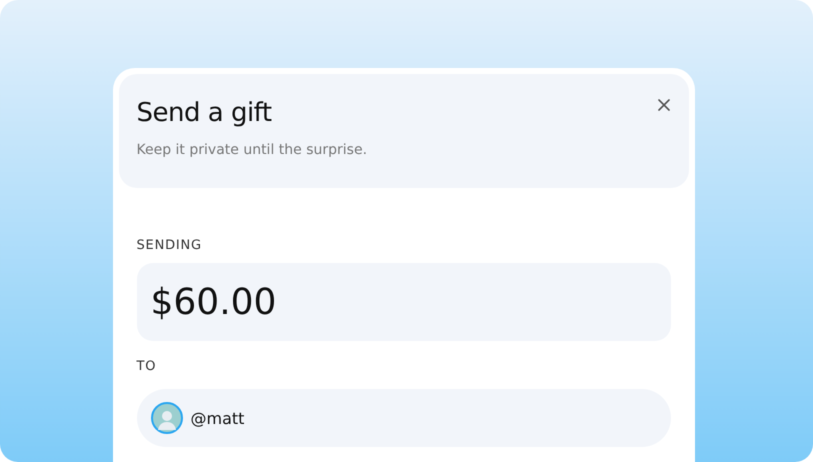 Image resolution: width=813 pixels, height=462 pixels. Describe the element at coordinates (204, 113) in the screenshot. I see `dialog-title: Send a gift` at that location.